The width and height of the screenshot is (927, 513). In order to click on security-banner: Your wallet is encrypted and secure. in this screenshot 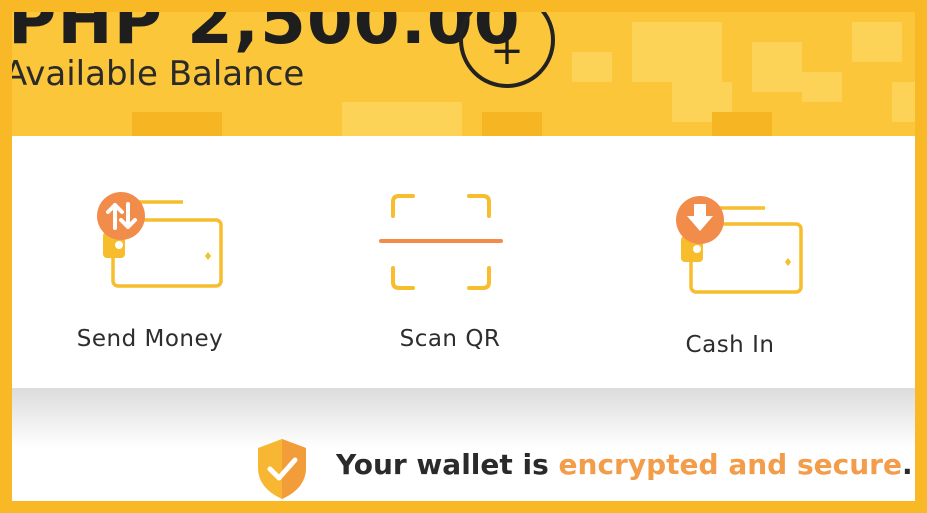, I will do `click(582, 467)`.